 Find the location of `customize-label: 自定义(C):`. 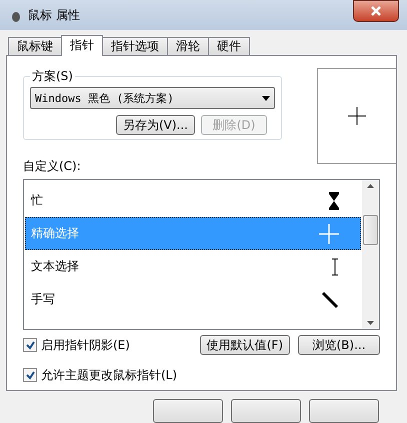

customize-label: 自定义(C): is located at coordinates (52, 166).